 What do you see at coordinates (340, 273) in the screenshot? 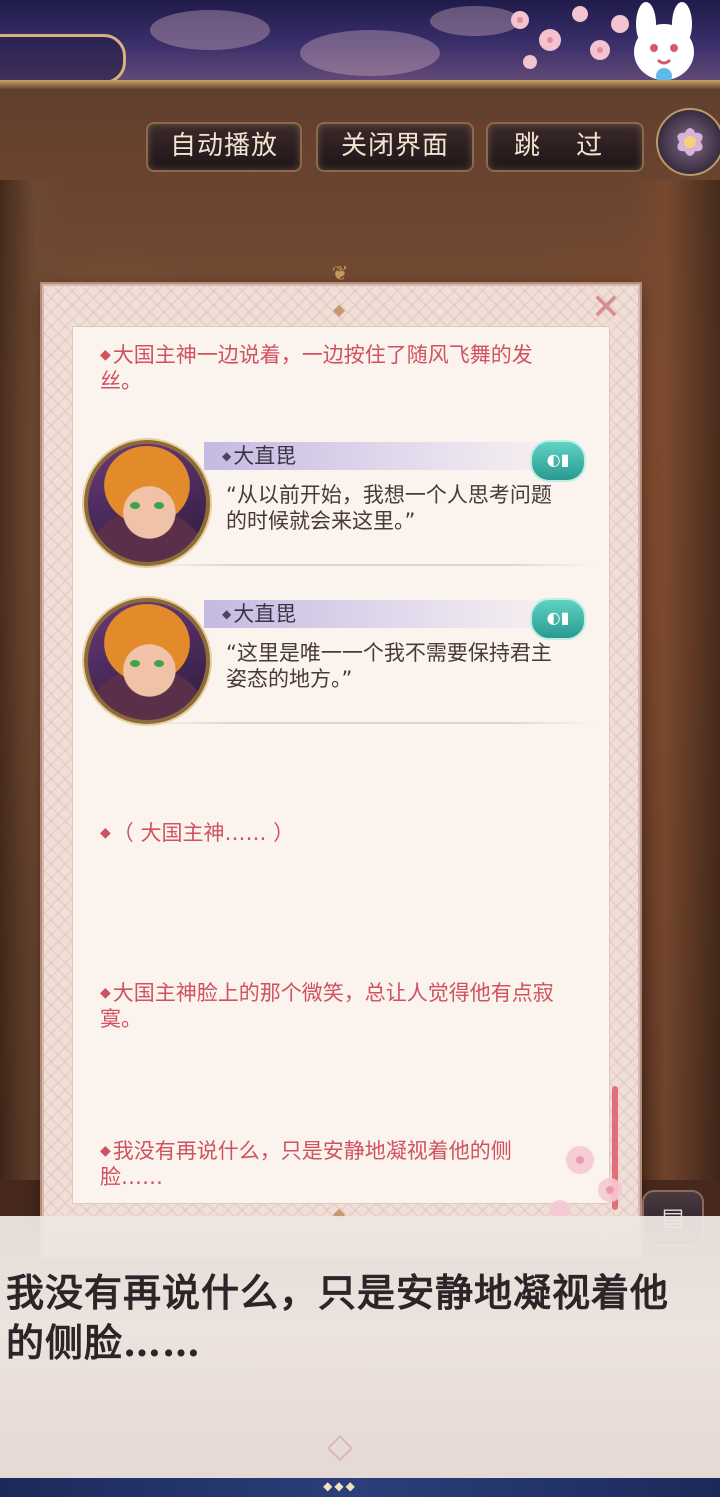
I see `panel-crest-icon: ❦` at bounding box center [340, 273].